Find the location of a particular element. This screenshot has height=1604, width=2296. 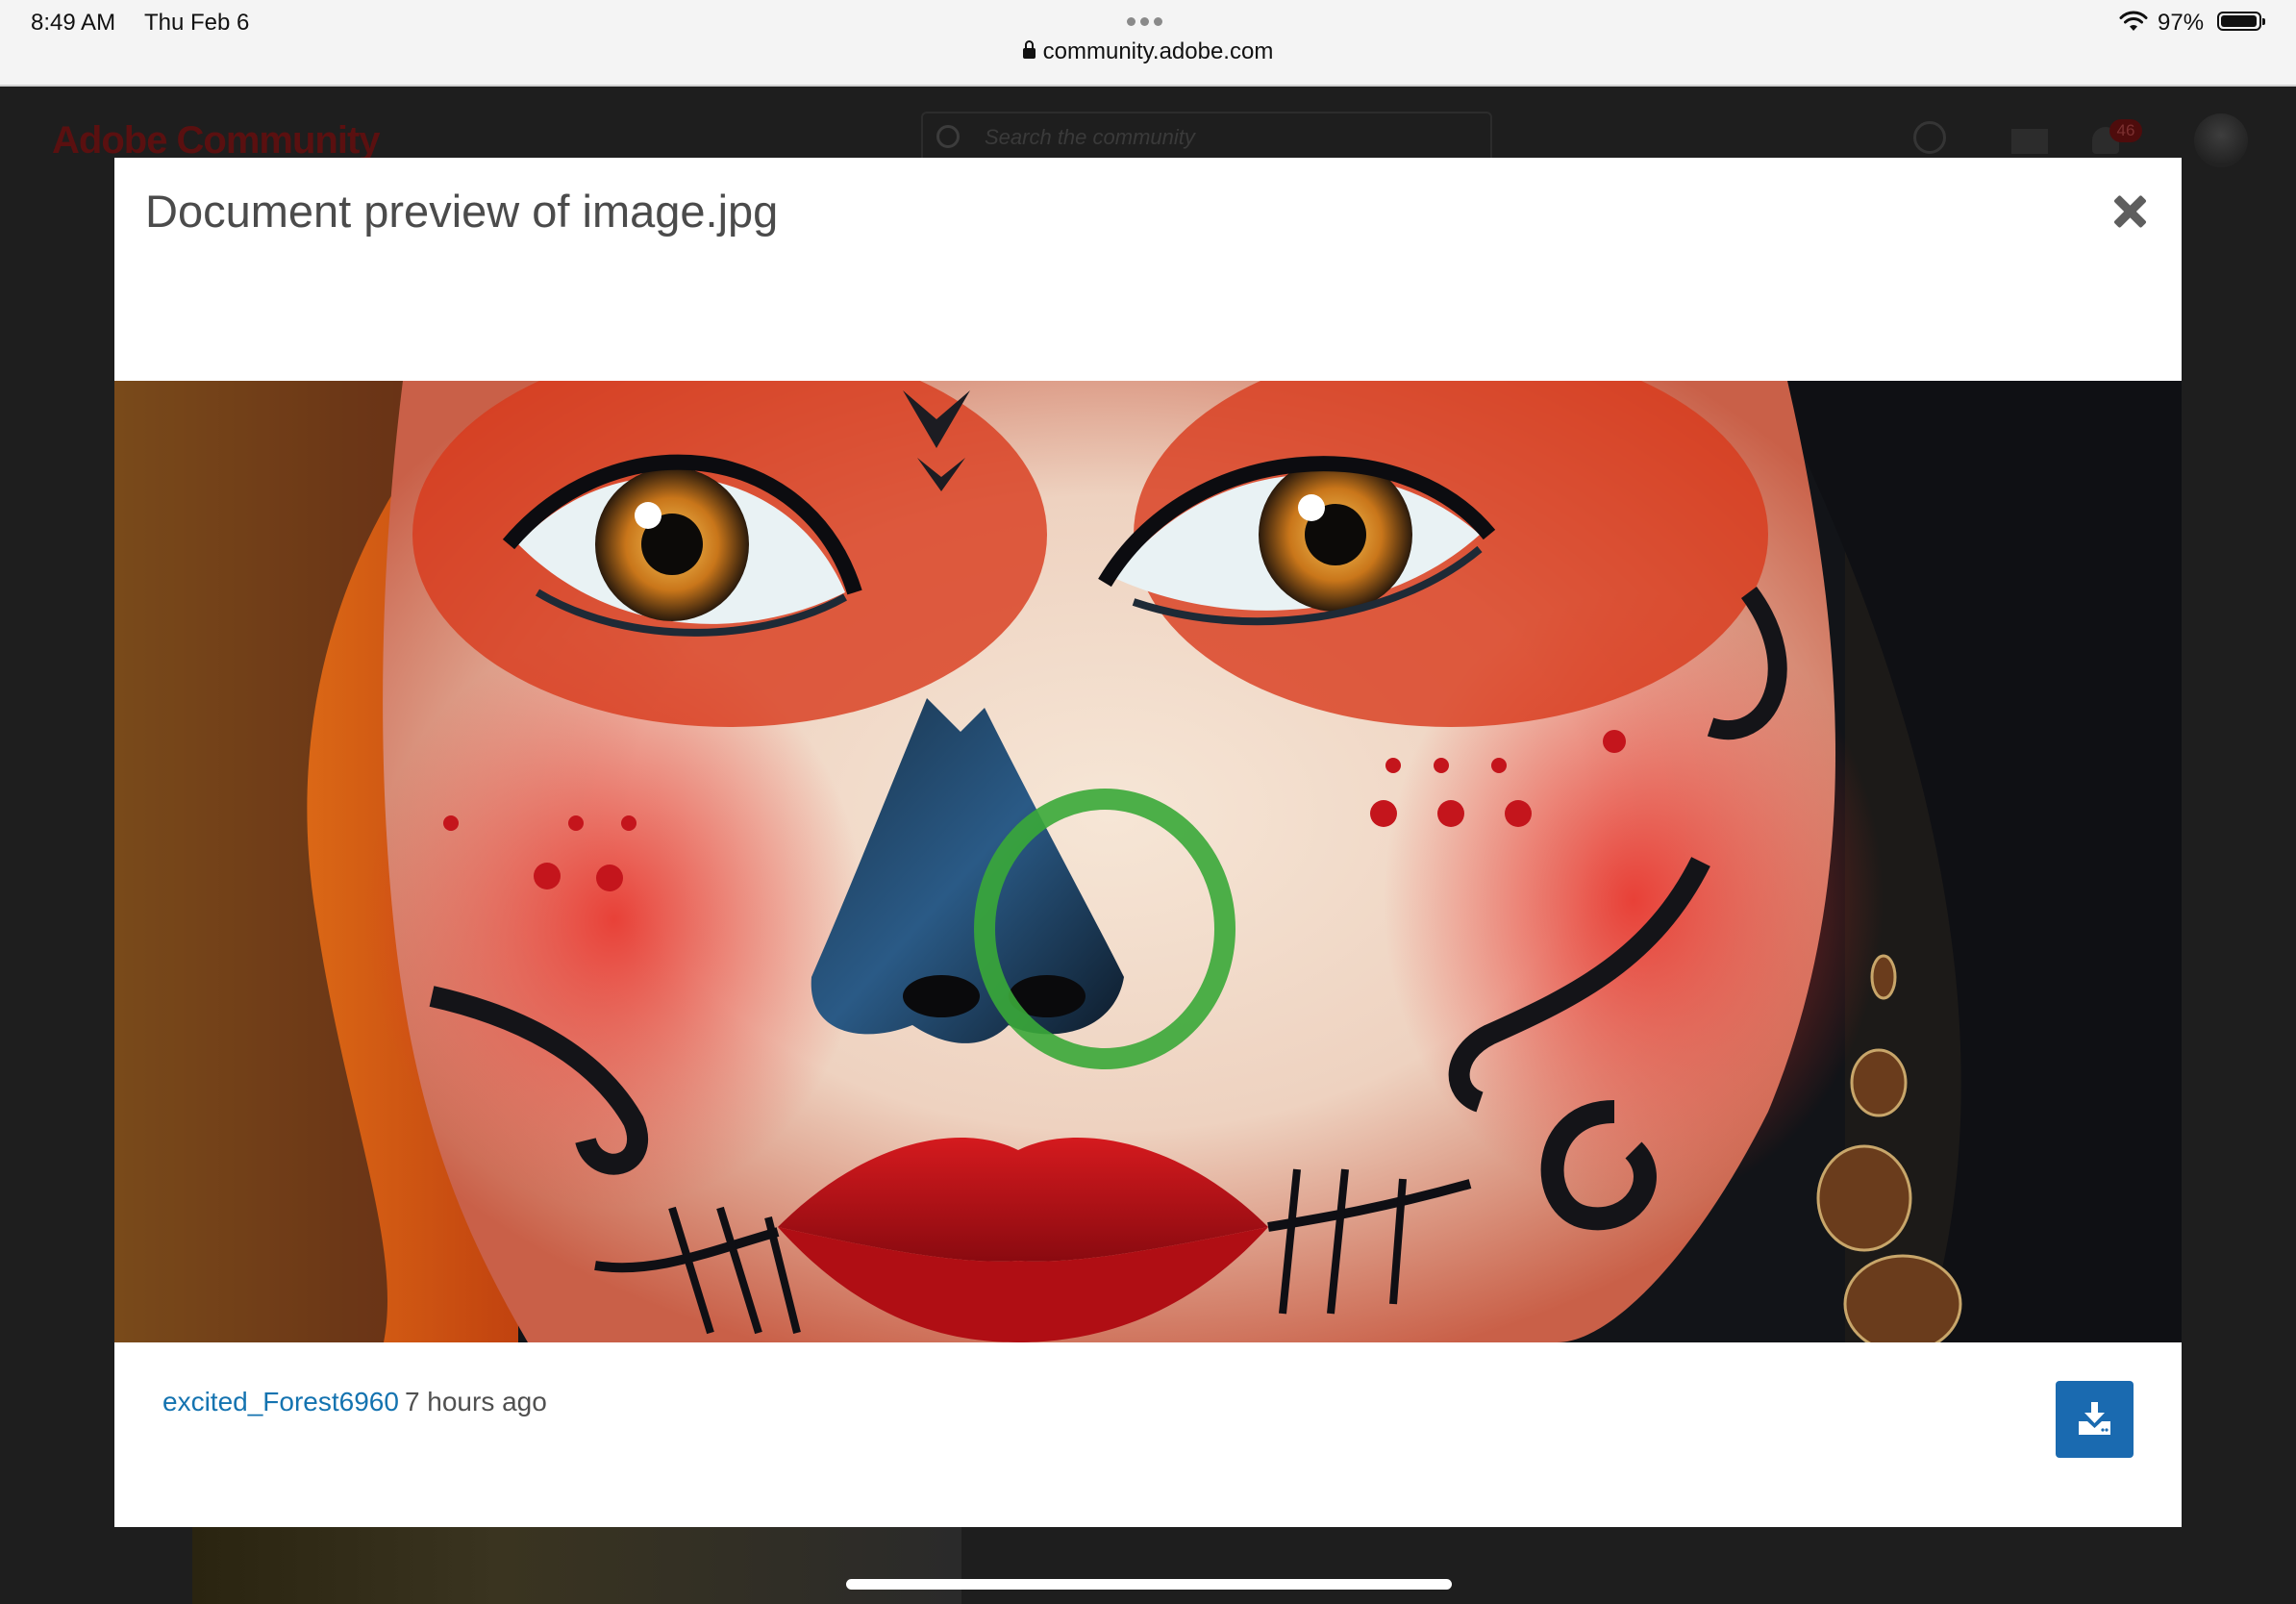

download-button is located at coordinates (2095, 1419).